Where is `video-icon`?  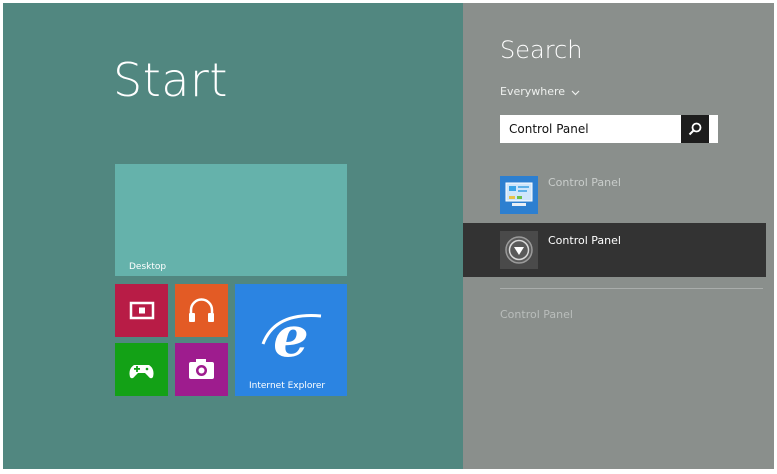 video-icon is located at coordinates (142, 310).